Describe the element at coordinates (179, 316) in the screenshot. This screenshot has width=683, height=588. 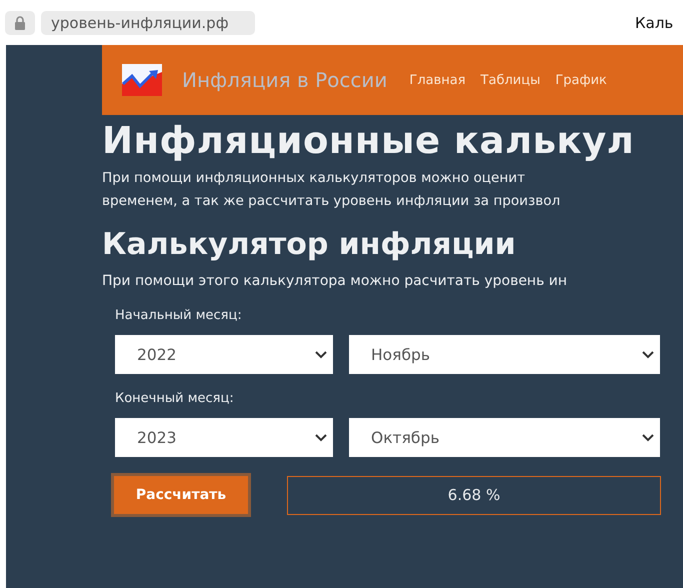
I see `period-label: Начальный месяц:` at that location.